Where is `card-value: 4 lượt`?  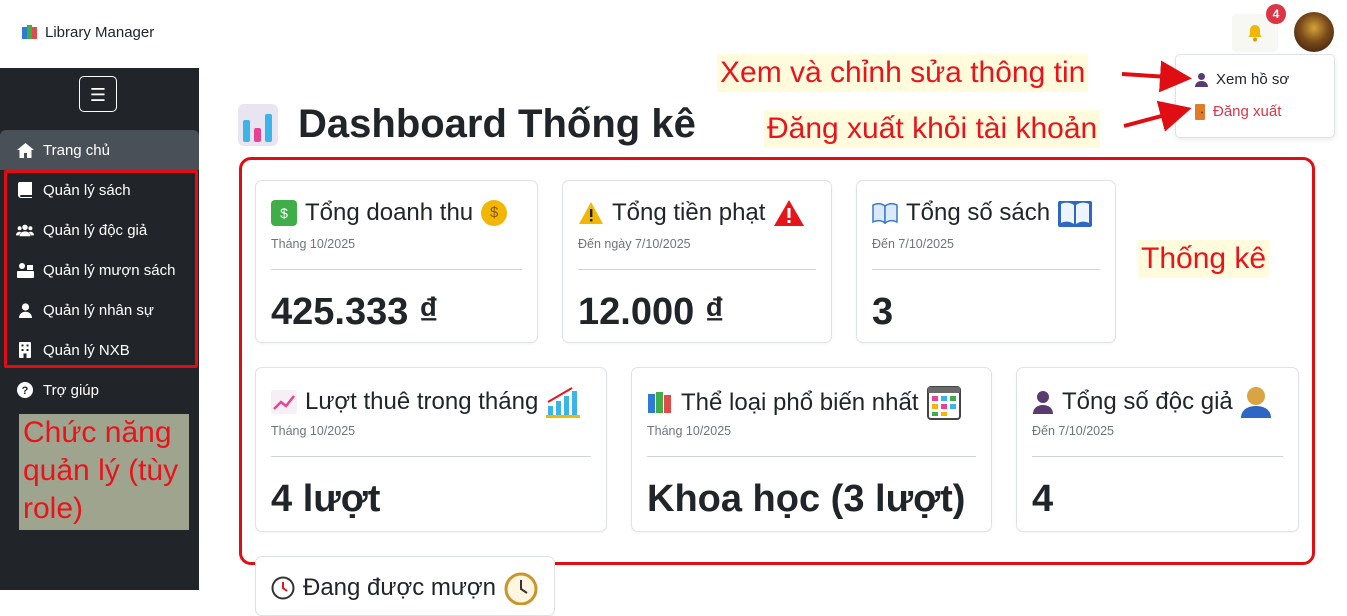
card-value: 4 lượt is located at coordinates (326, 499).